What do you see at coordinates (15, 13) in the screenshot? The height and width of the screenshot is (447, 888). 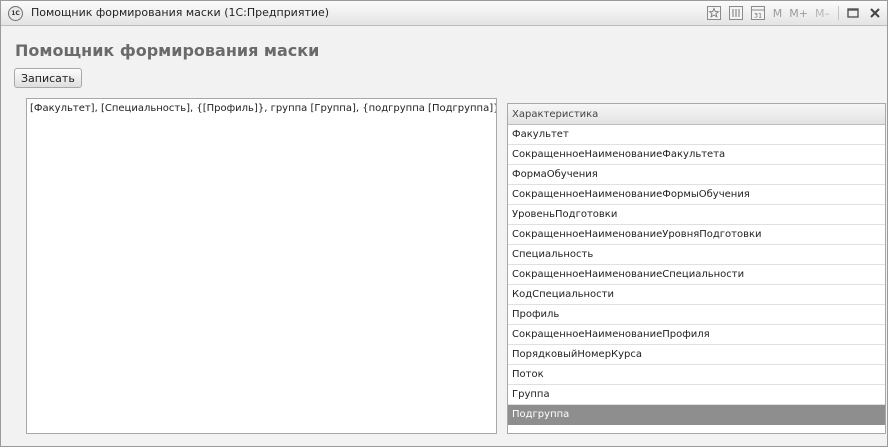 I see `app-logo-icon: 1С` at bounding box center [15, 13].